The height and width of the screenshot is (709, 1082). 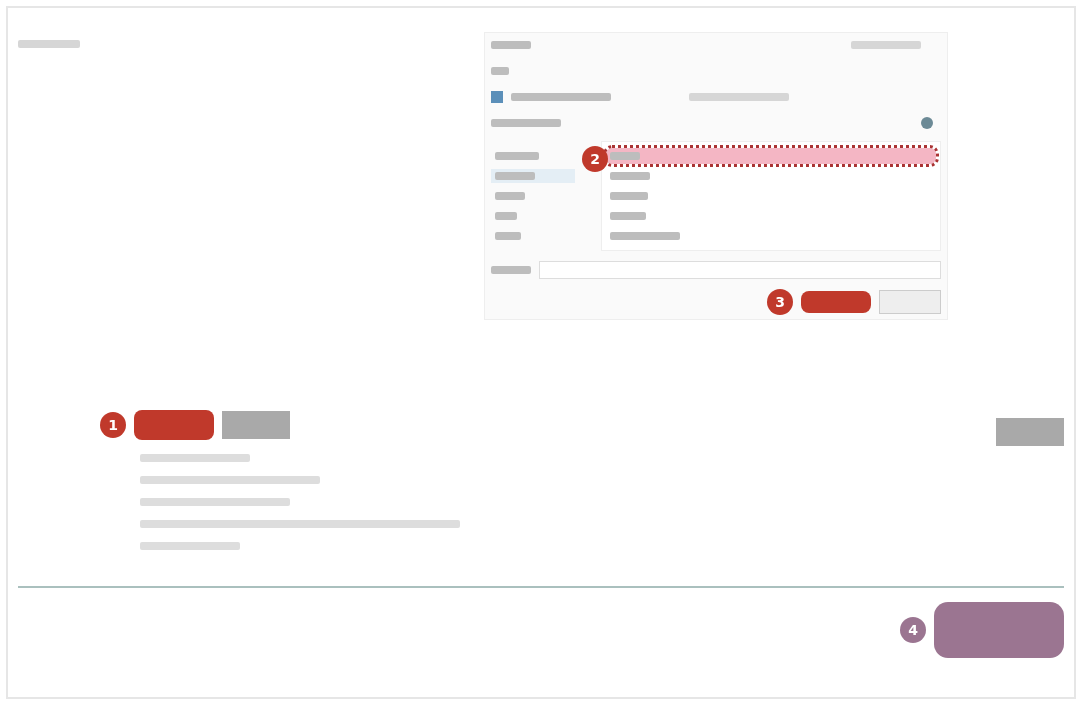 I want to click on folder-icon, so click(x=497, y=97).